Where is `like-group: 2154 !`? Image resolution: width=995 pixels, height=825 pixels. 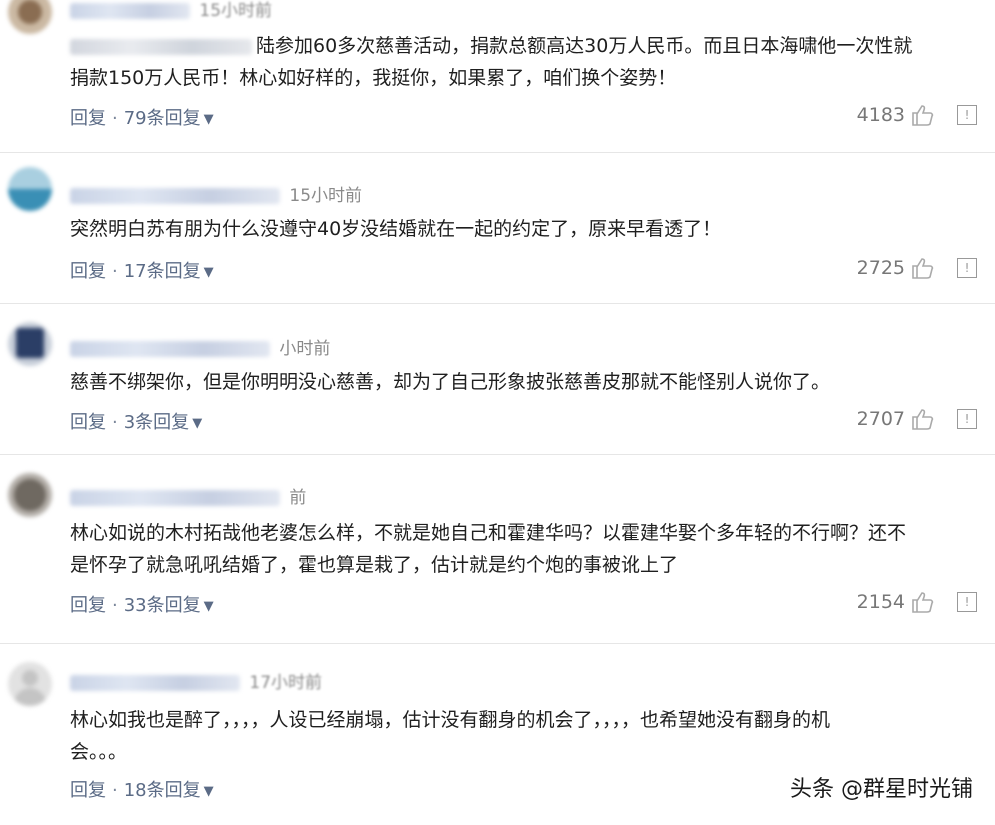 like-group: 2154 ! is located at coordinates (917, 602).